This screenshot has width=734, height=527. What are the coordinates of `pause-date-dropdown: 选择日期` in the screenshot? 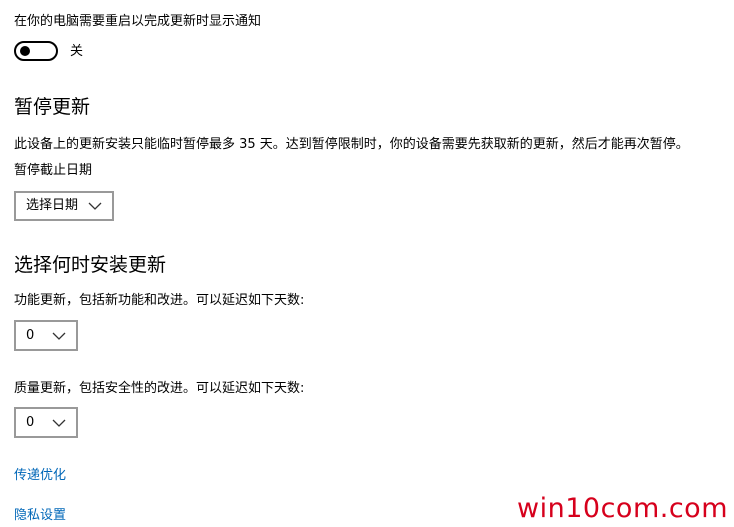 It's located at (64, 206).